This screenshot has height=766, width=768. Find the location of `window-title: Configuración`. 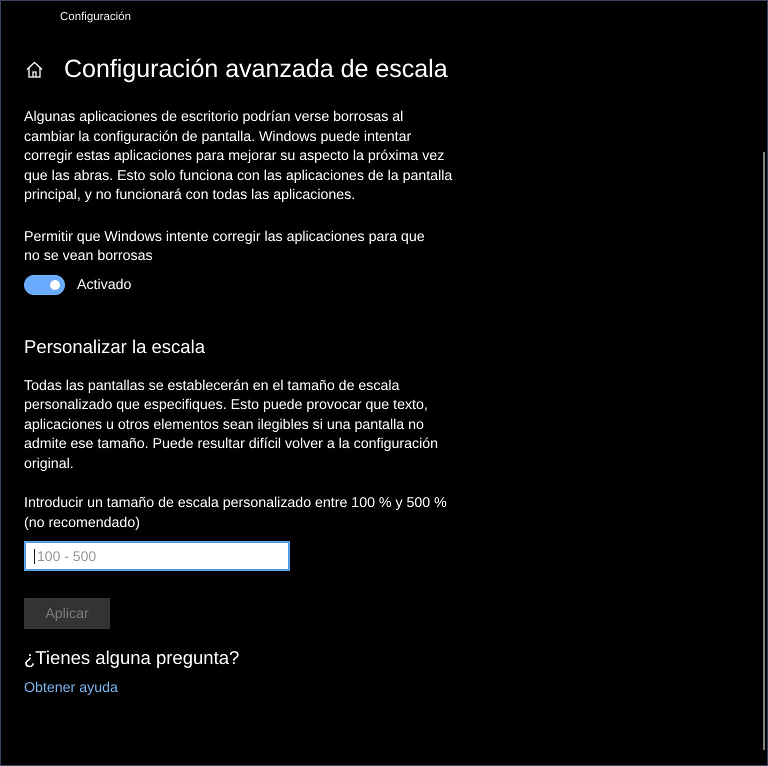

window-title: Configuración is located at coordinates (95, 16).